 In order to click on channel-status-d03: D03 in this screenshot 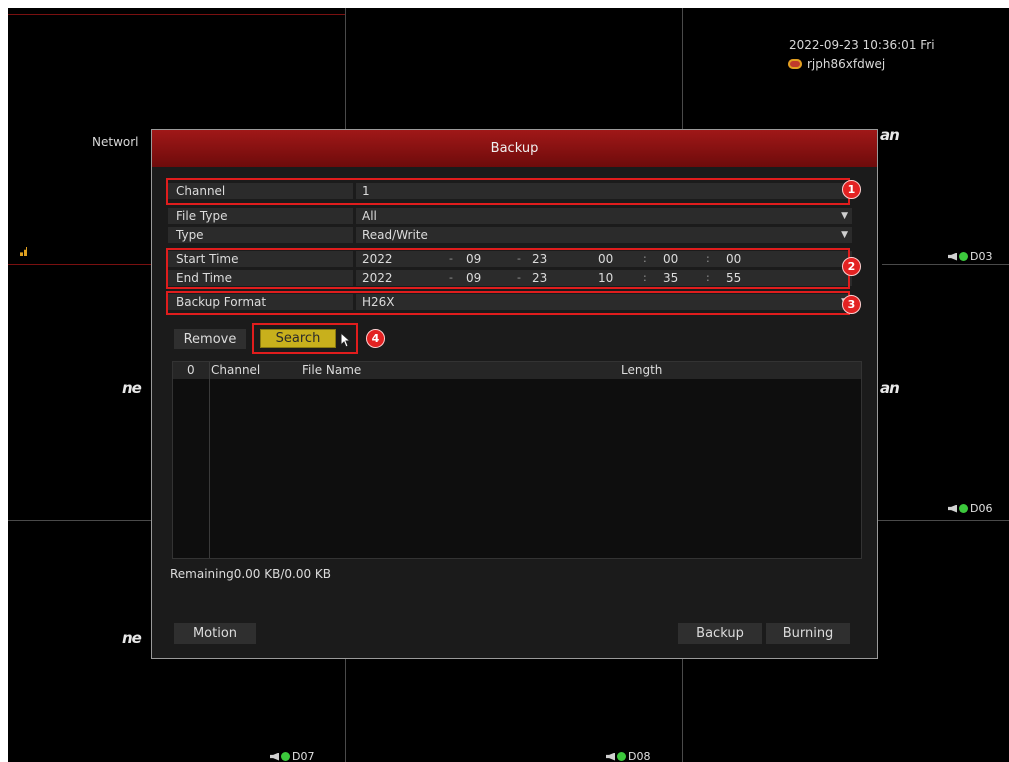, I will do `click(970, 256)`.